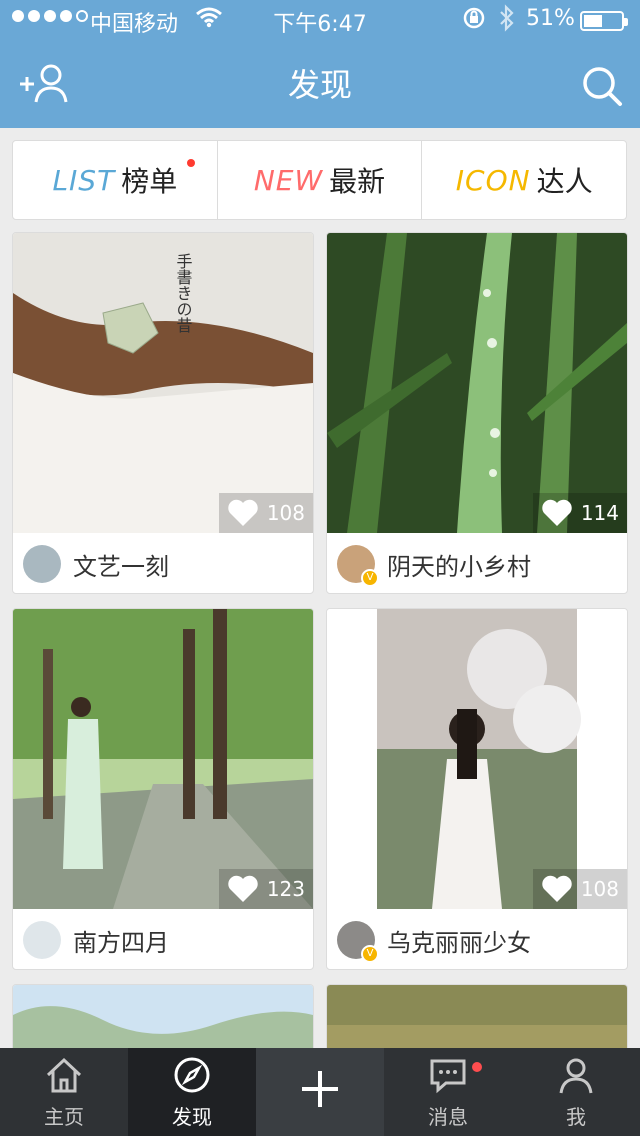  I want to click on message-icon, so click(448, 1076).